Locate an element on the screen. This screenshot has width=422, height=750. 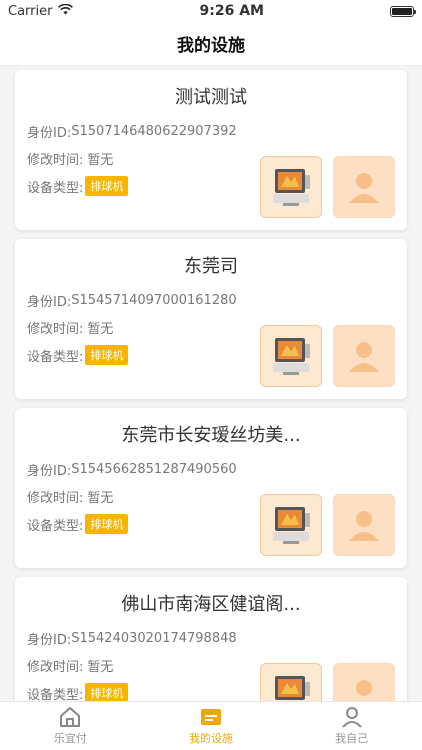
id-value: S1545714097000161280 is located at coordinates (154, 300).